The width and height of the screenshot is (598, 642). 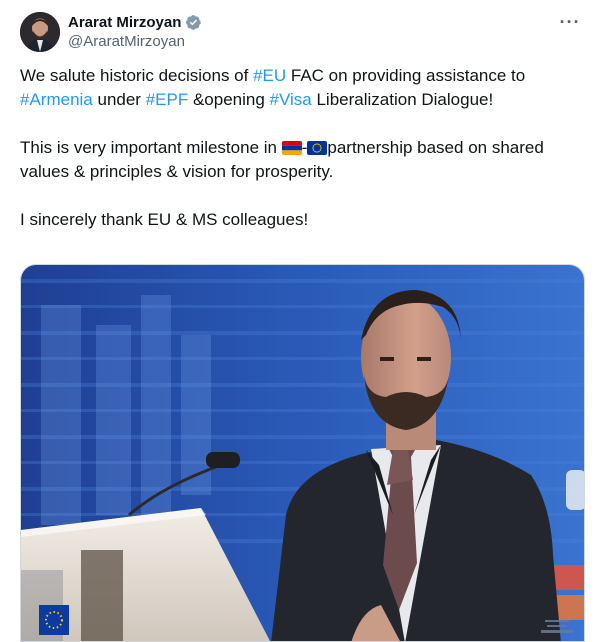 I want to click on text-span: &opening, so click(x=229, y=99).